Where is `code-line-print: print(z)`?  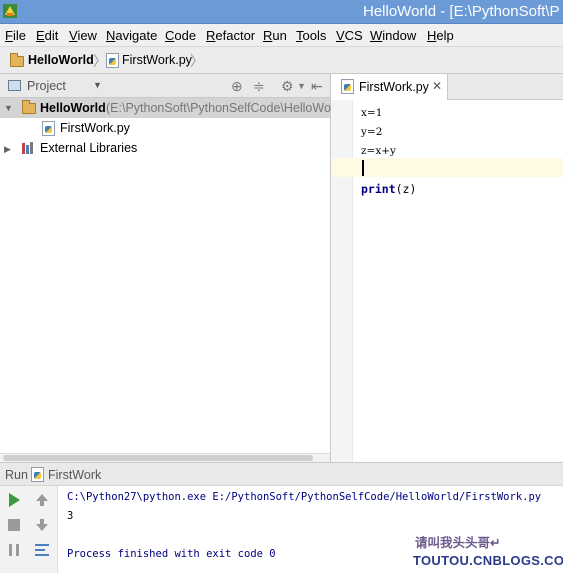
code-line-print: print(z) is located at coordinates (388, 189).